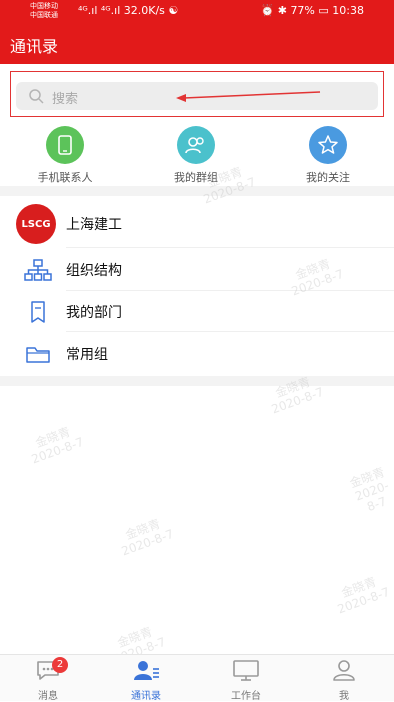 The height and width of the screenshot is (702, 394). Describe the element at coordinates (144, 10) in the screenshot. I see `network-speed-value: 32.0K/s` at that location.